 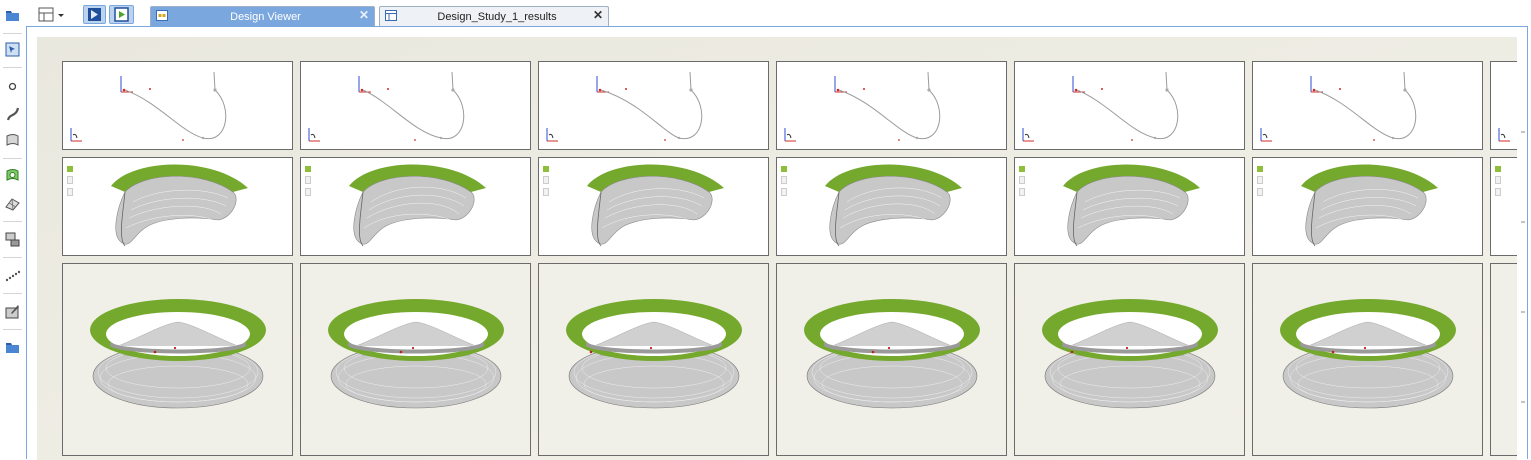 What do you see at coordinates (1523, 267) in the screenshot?
I see `vertical-ruler` at bounding box center [1523, 267].